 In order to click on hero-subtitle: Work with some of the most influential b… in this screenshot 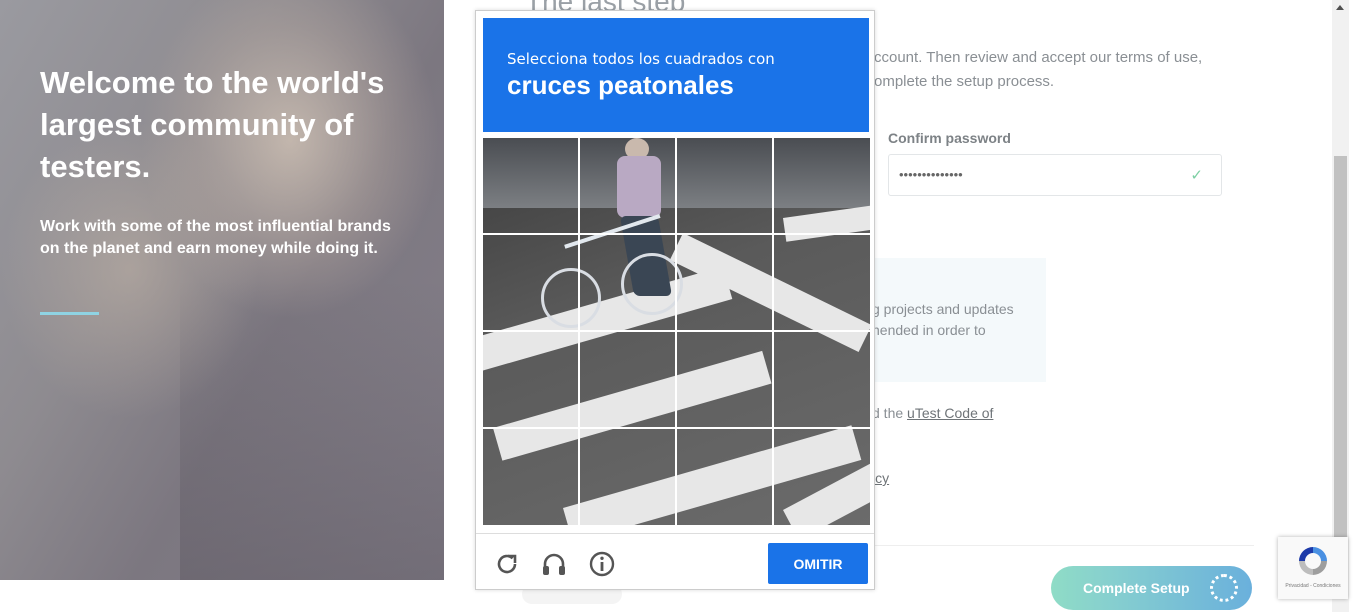, I will do `click(215, 237)`.